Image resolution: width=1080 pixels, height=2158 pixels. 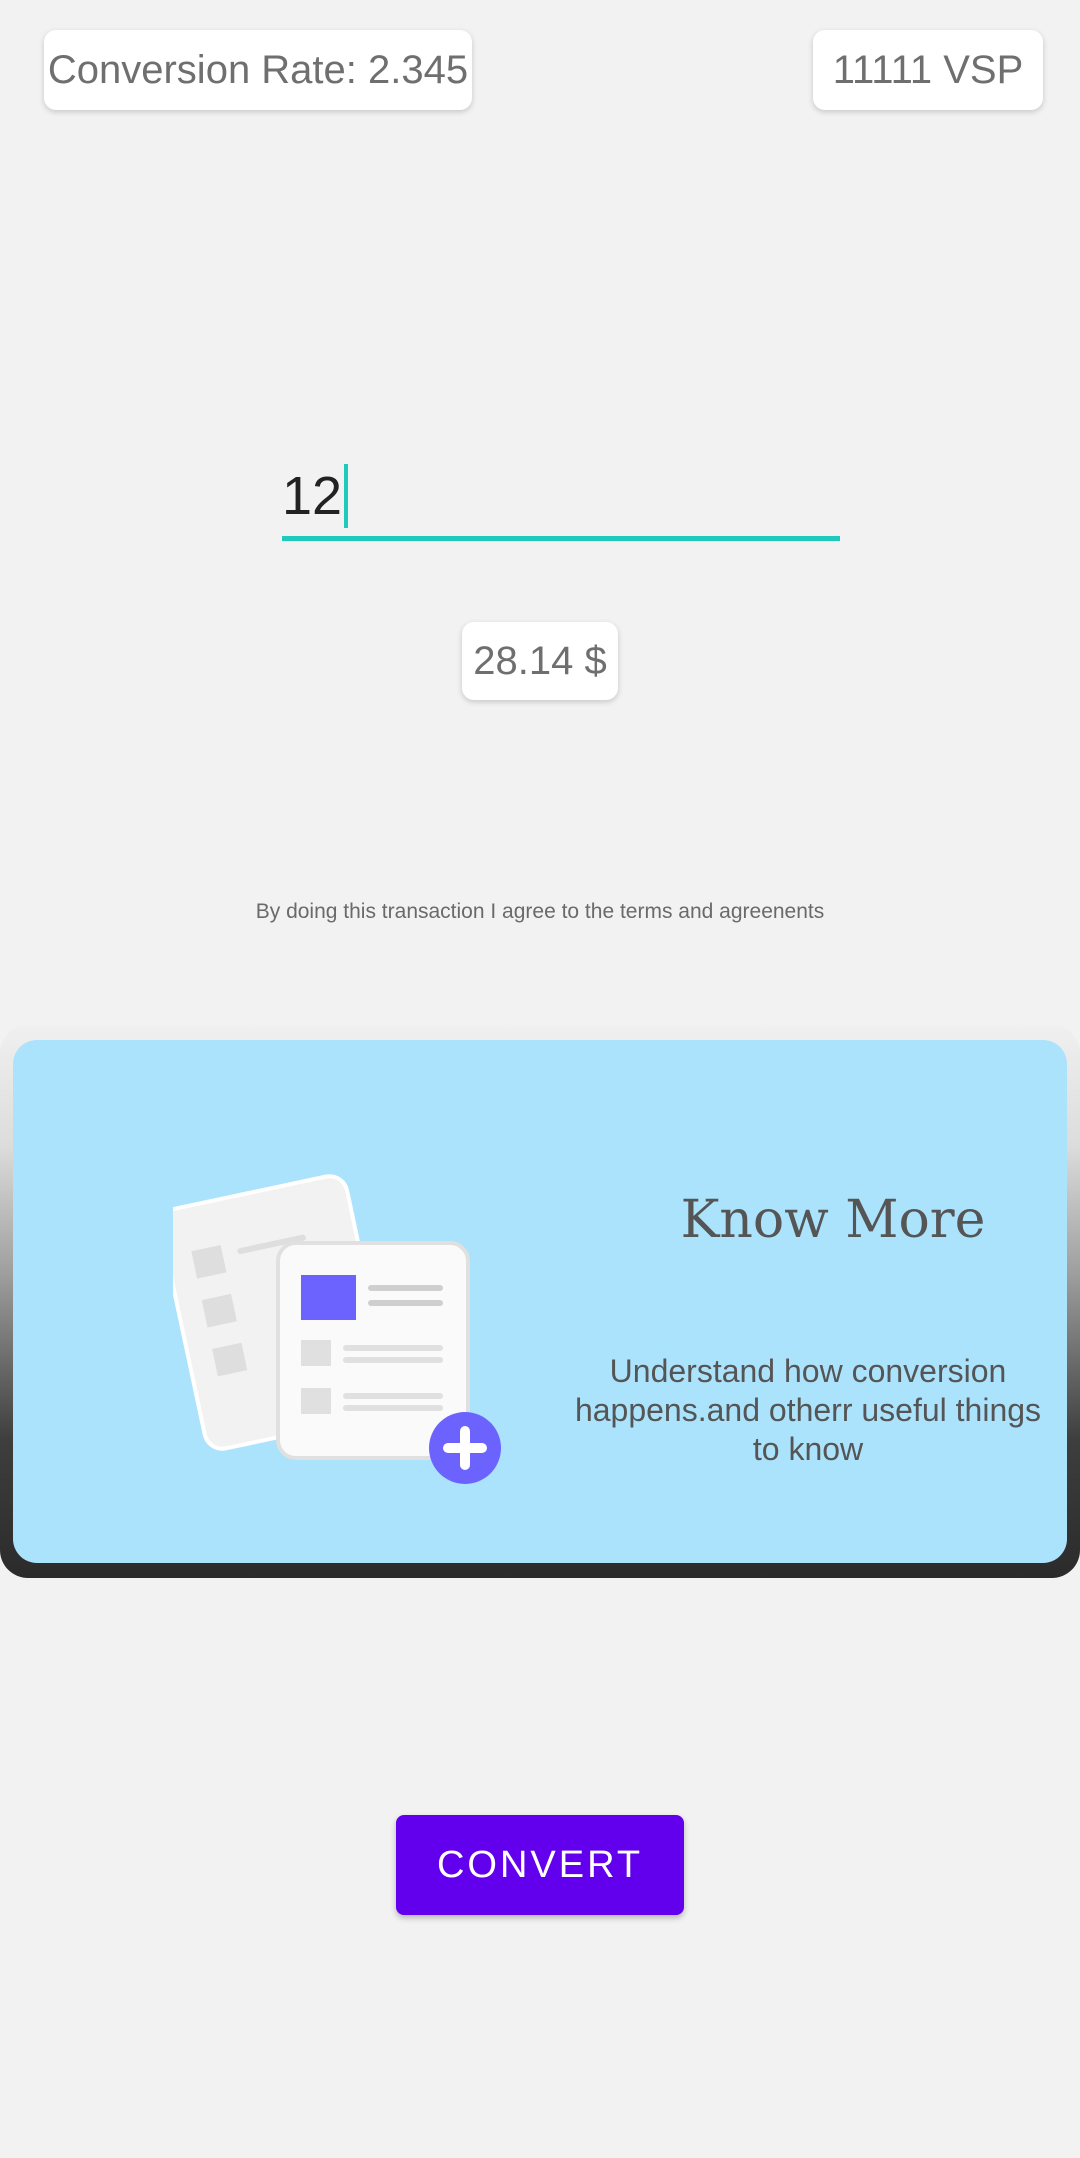 I want to click on convert-button: CONVERT, so click(x=540, y=1865).